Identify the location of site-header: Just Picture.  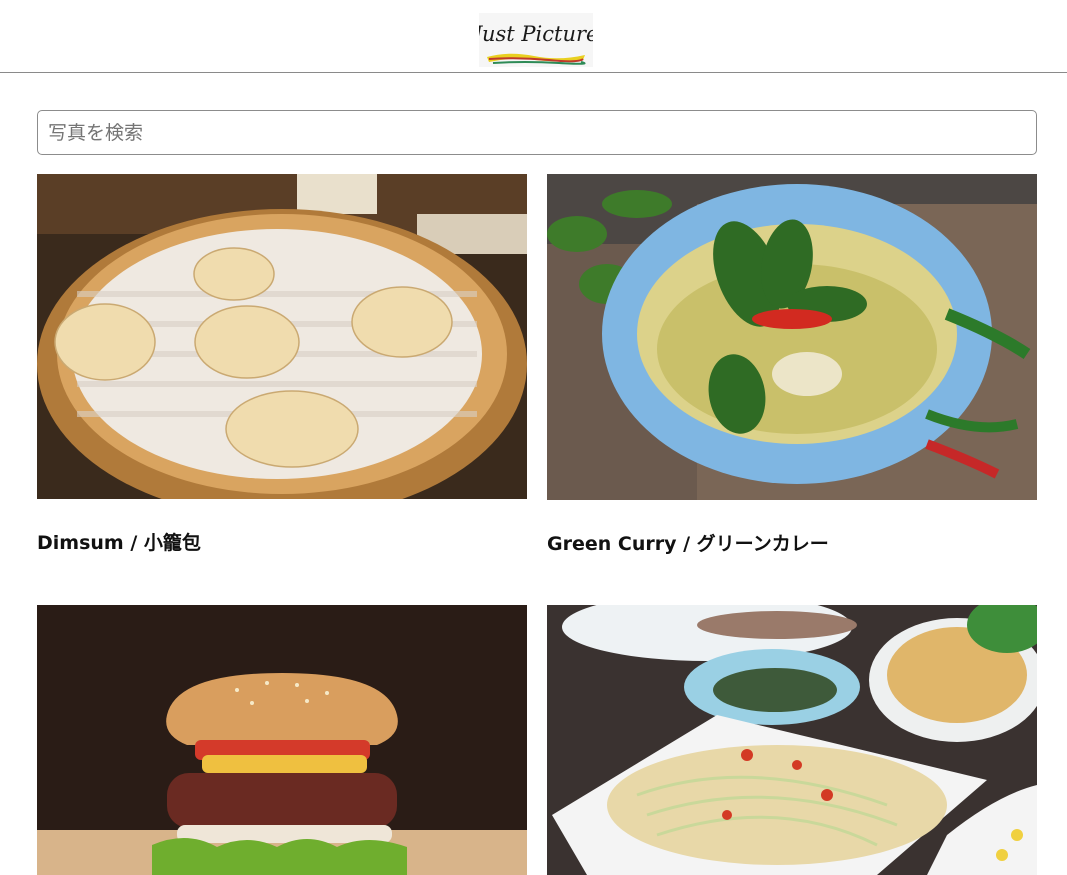
(533, 36).